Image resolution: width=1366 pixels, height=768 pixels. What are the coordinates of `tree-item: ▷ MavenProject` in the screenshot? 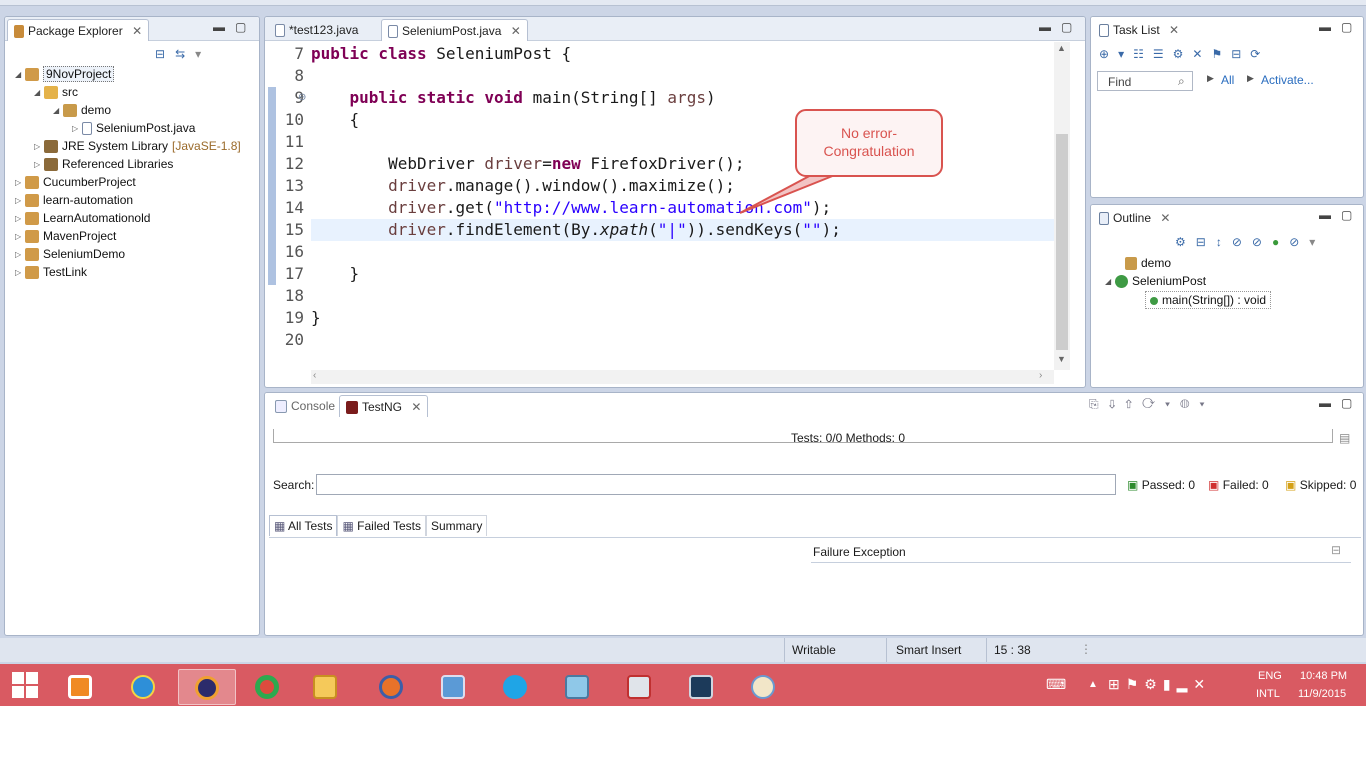 It's located at (65, 236).